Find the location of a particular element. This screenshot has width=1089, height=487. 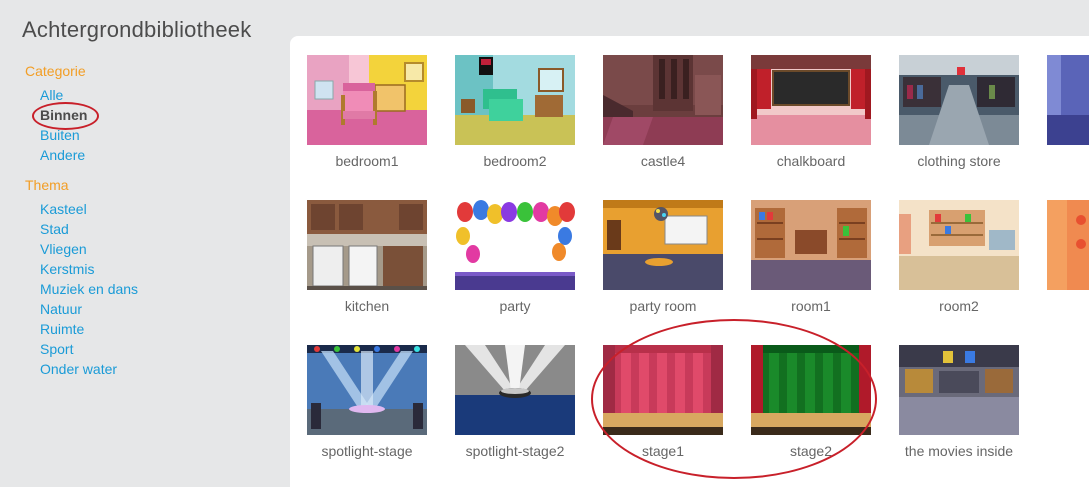

theme-kasteel: Kasteel is located at coordinates (56, 209).